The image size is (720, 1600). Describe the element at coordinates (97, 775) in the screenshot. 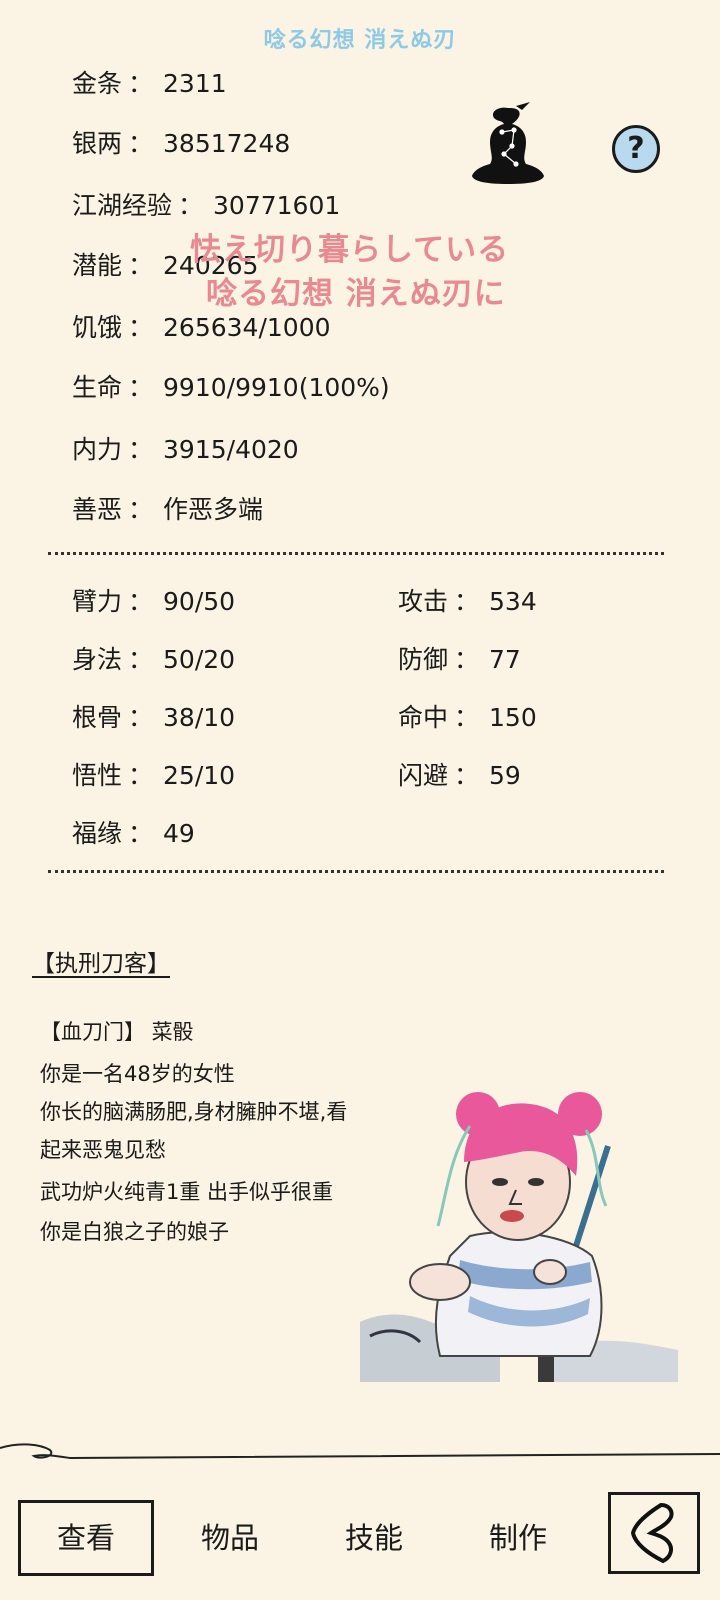

I see `attr-label: 悟性` at that location.